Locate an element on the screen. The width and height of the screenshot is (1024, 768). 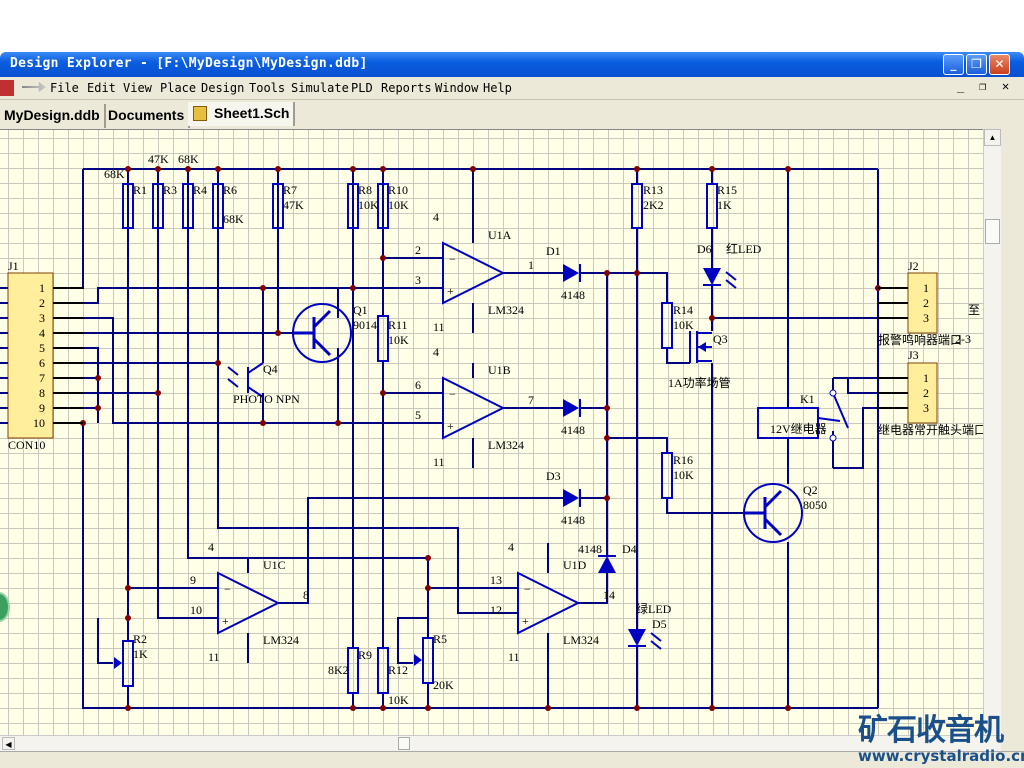
resistor-ref: R3 is located at coordinates (170, 190).